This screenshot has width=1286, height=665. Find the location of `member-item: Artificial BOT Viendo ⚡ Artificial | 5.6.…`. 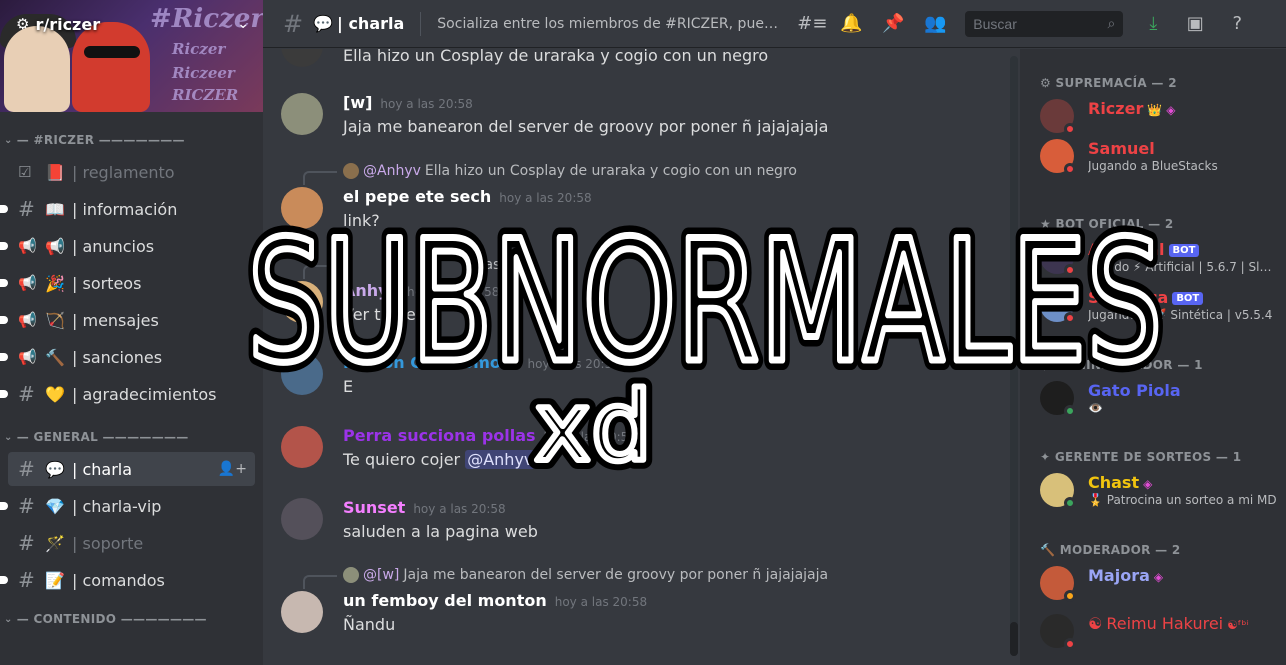

member-item: Artificial BOT Viendo ⚡ Artificial | 5.6.… is located at coordinates (1160, 258).